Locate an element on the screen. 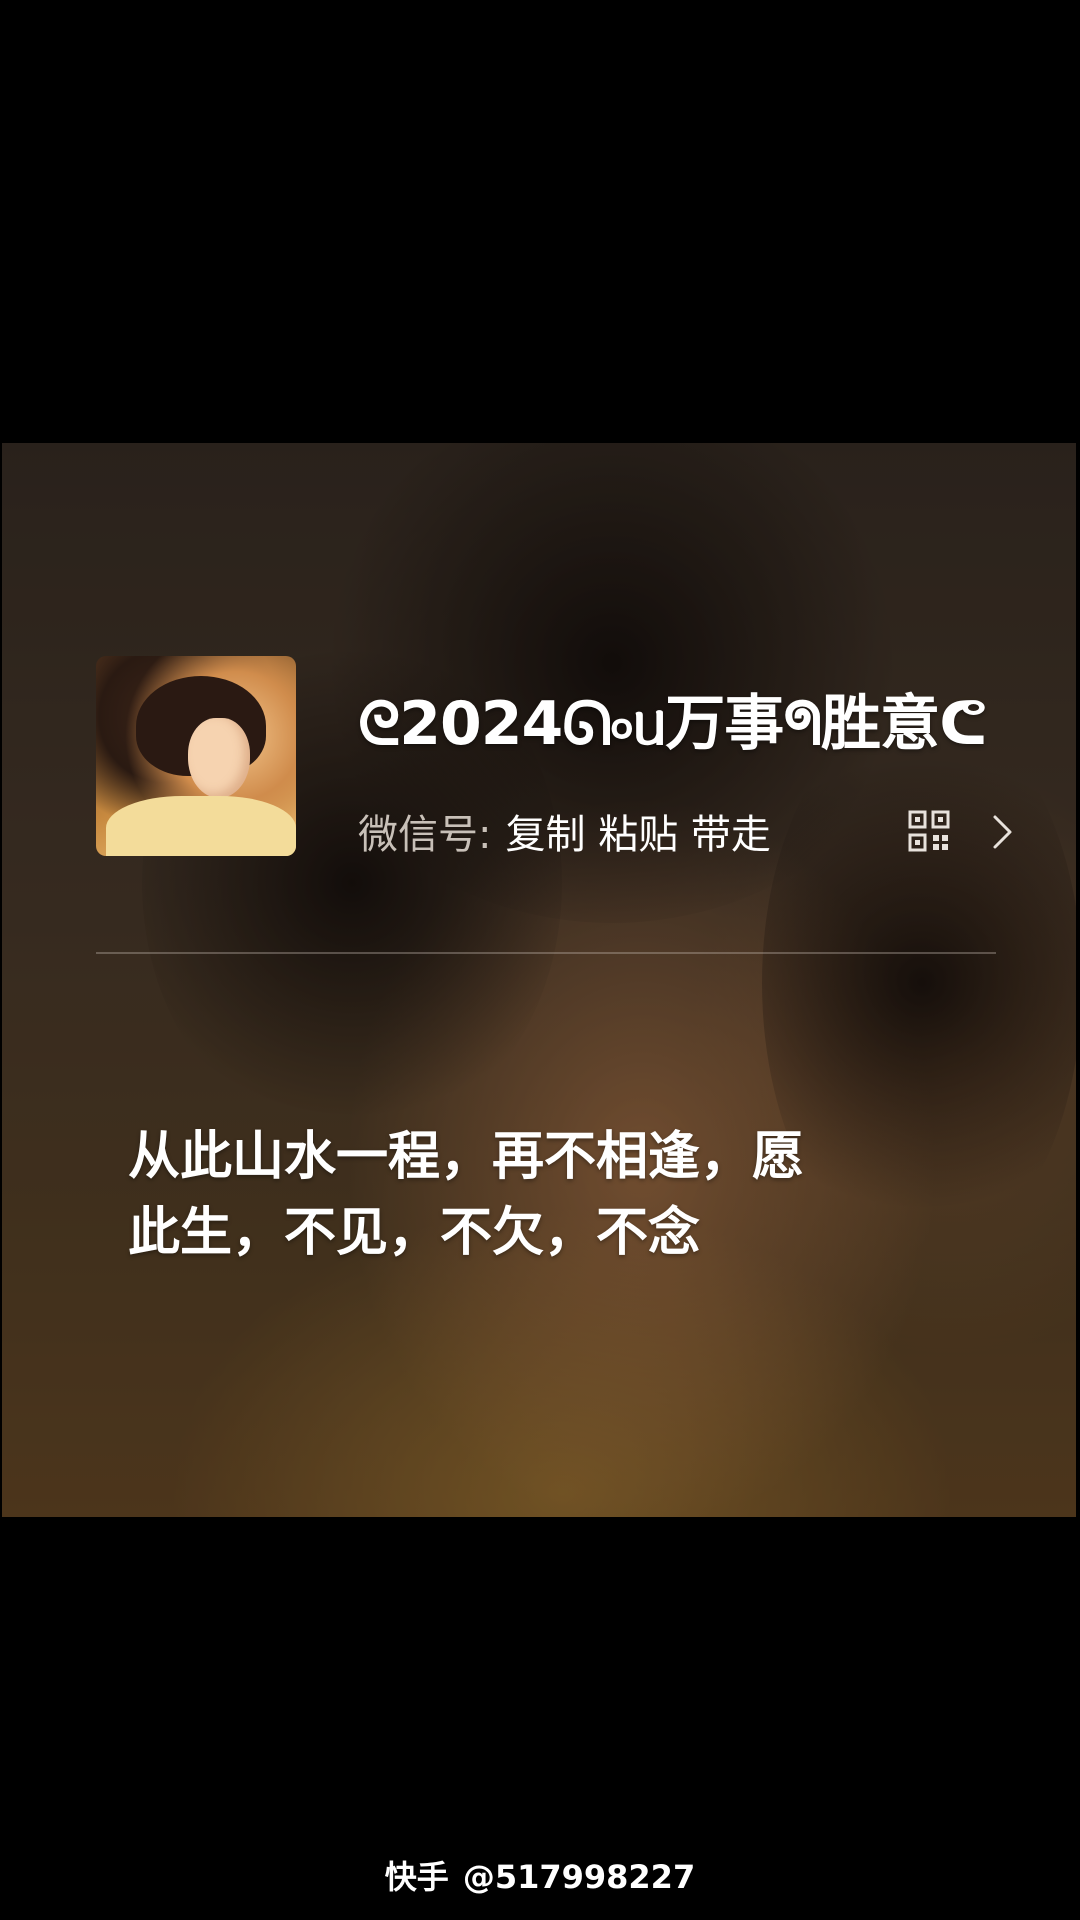  avatar is located at coordinates (196, 756).